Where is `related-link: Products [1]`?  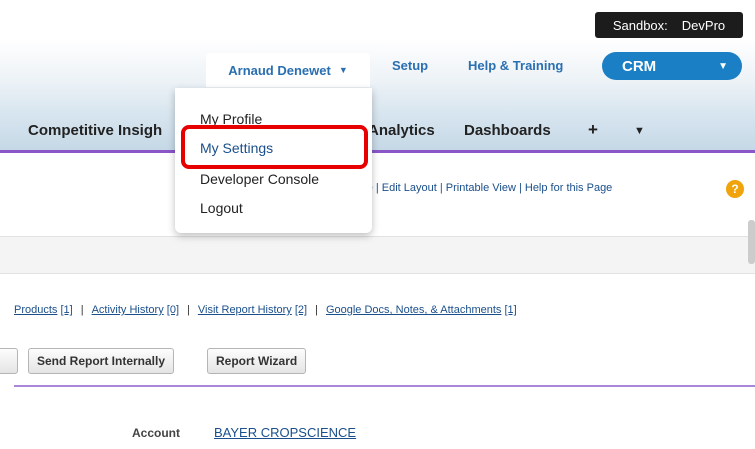 related-link: Products [1] is located at coordinates (43, 310).